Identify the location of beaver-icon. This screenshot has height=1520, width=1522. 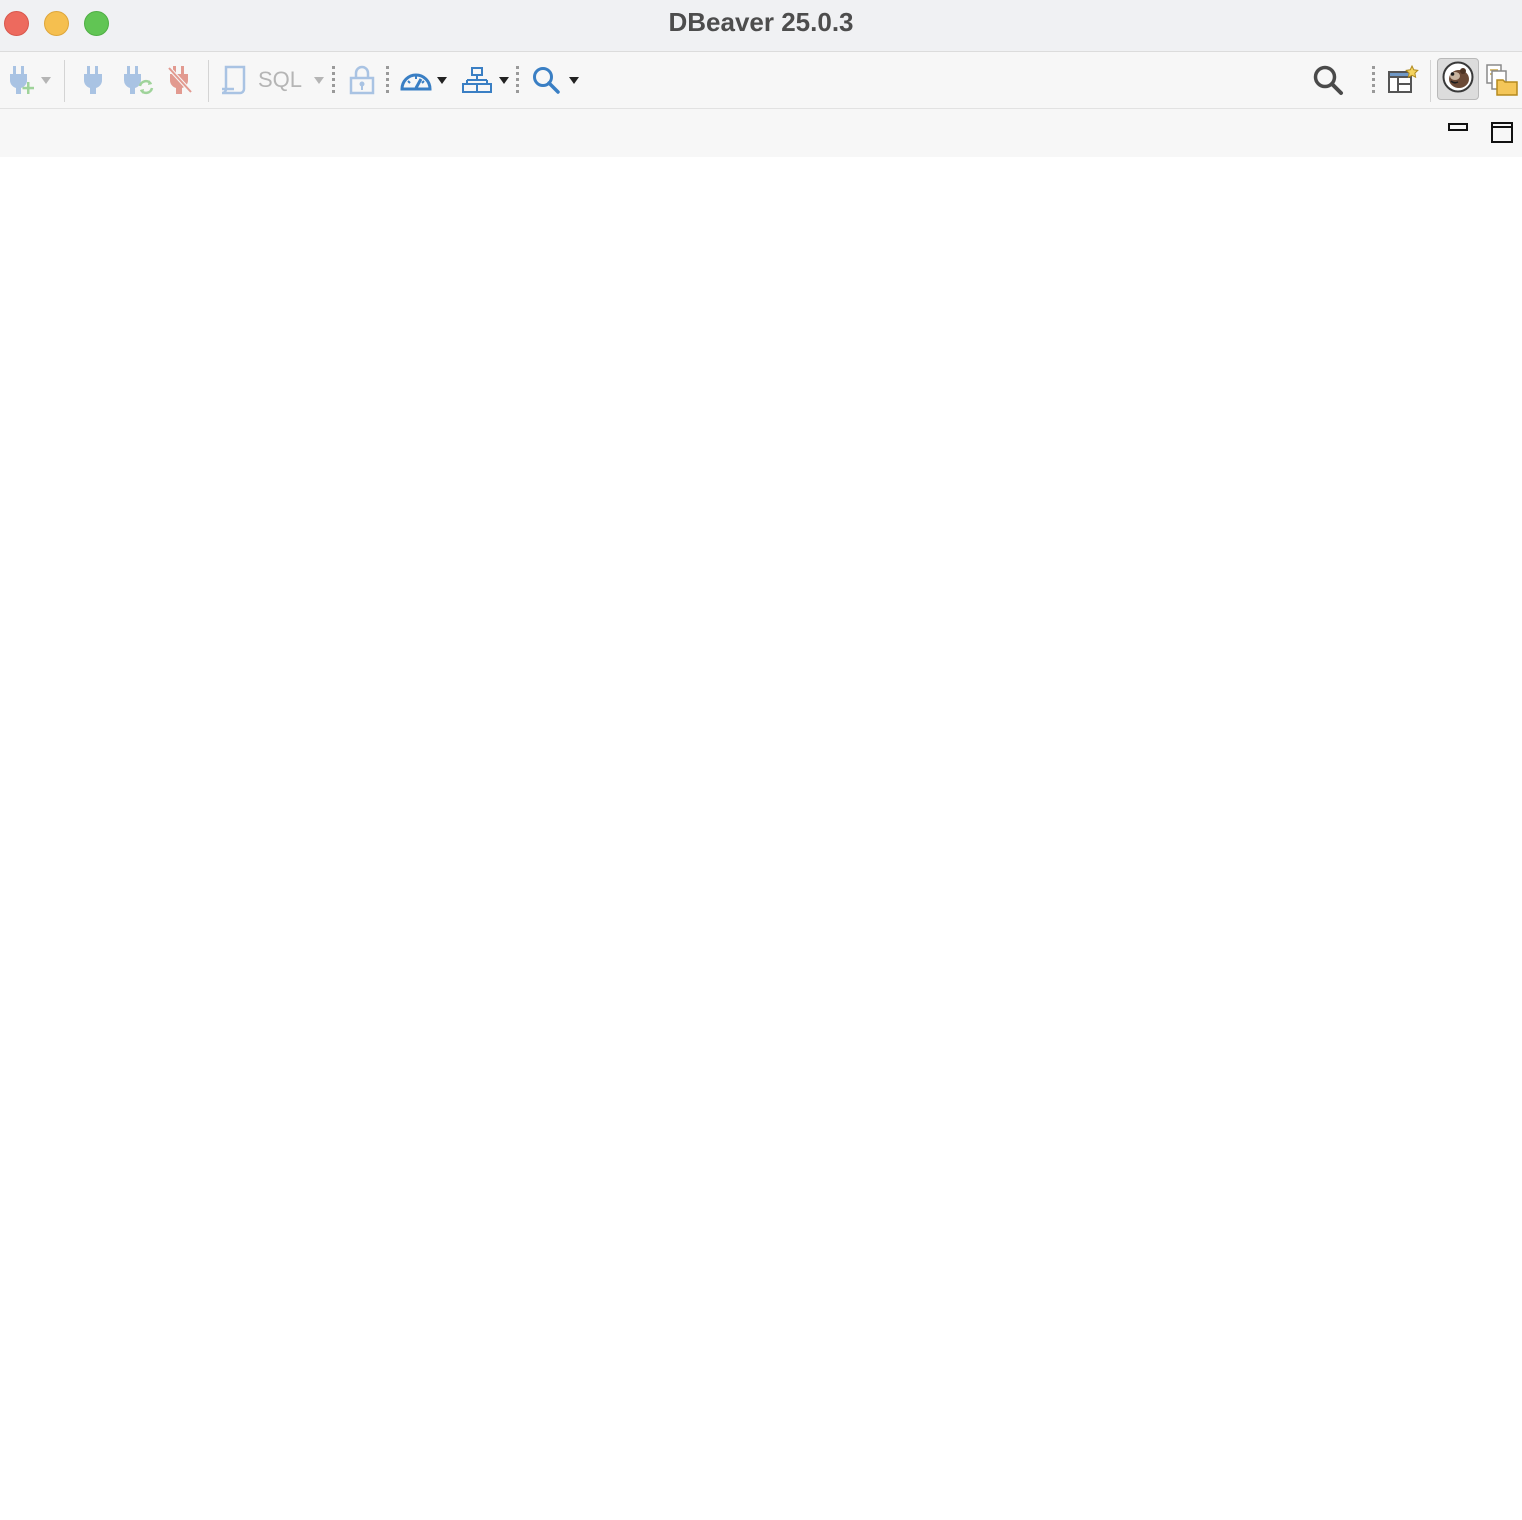
(1458, 79).